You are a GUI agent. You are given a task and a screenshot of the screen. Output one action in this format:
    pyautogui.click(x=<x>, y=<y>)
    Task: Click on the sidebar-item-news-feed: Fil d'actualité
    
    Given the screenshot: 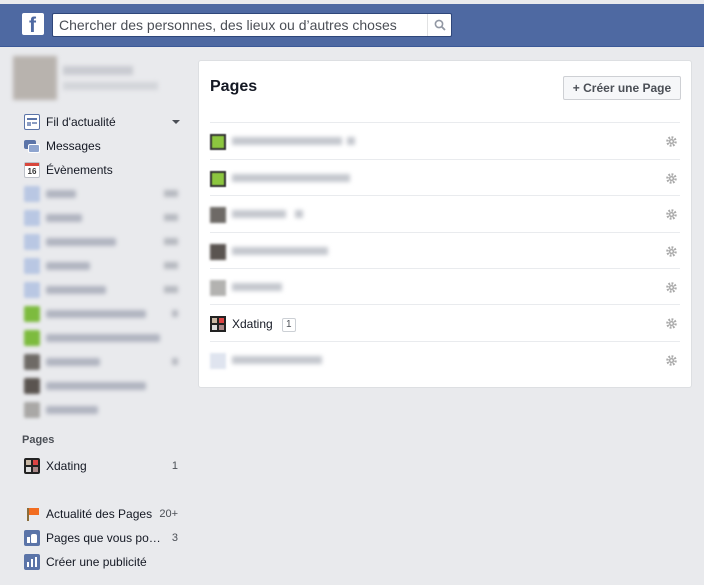 What is the action you would take?
    pyautogui.click(x=104, y=122)
    